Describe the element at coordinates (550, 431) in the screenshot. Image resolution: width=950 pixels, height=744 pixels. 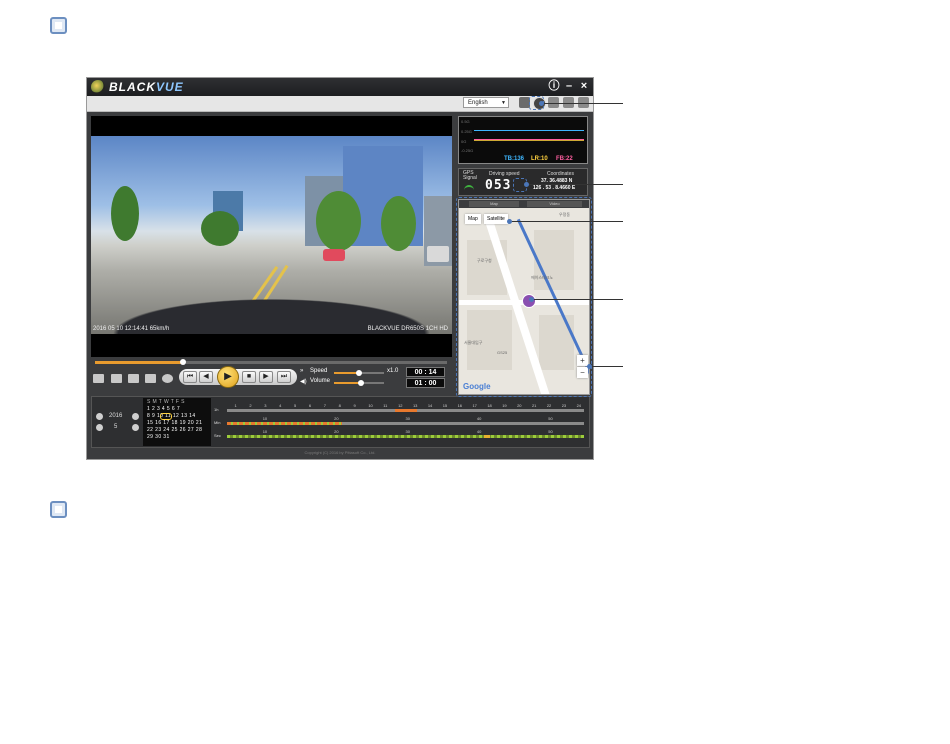
I see `second-tick: 50` at that location.